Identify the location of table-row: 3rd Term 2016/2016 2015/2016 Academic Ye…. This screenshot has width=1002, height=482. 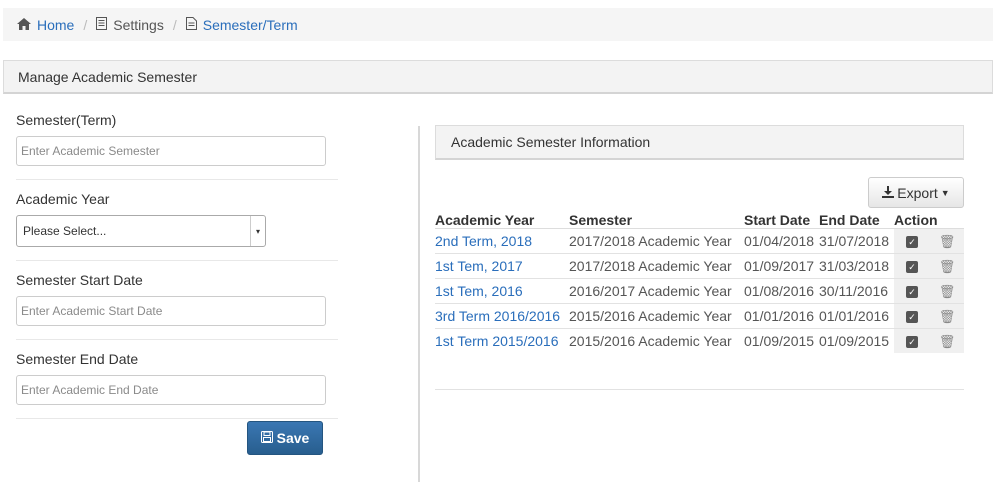
(699, 316).